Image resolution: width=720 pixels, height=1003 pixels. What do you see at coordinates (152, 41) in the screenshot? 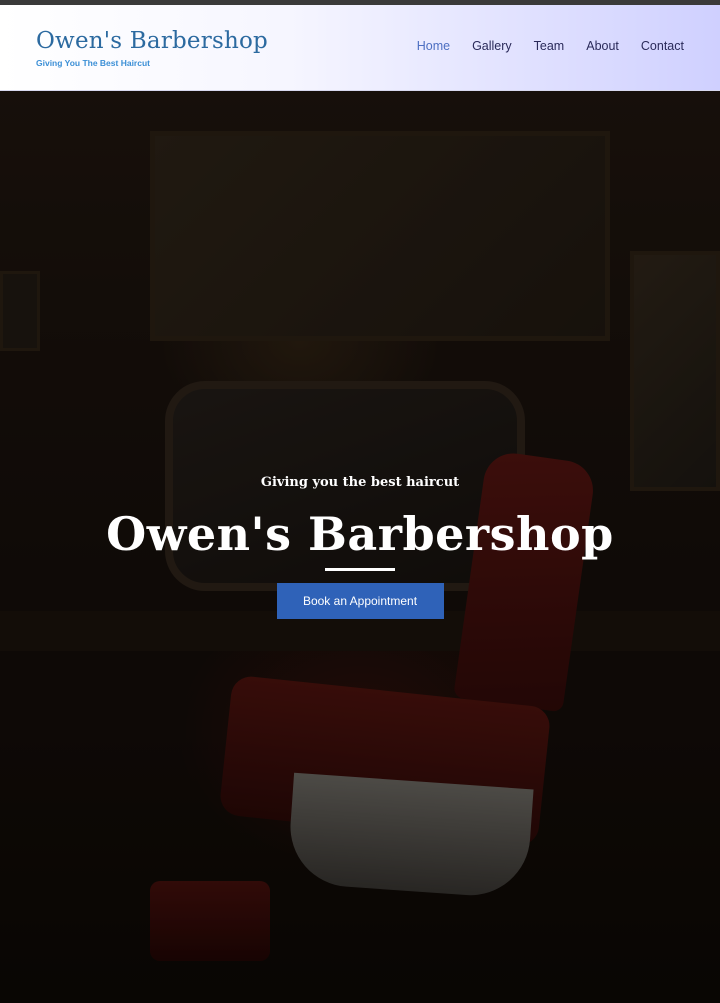
I see `brand-title: Owen's Barbershop` at bounding box center [152, 41].